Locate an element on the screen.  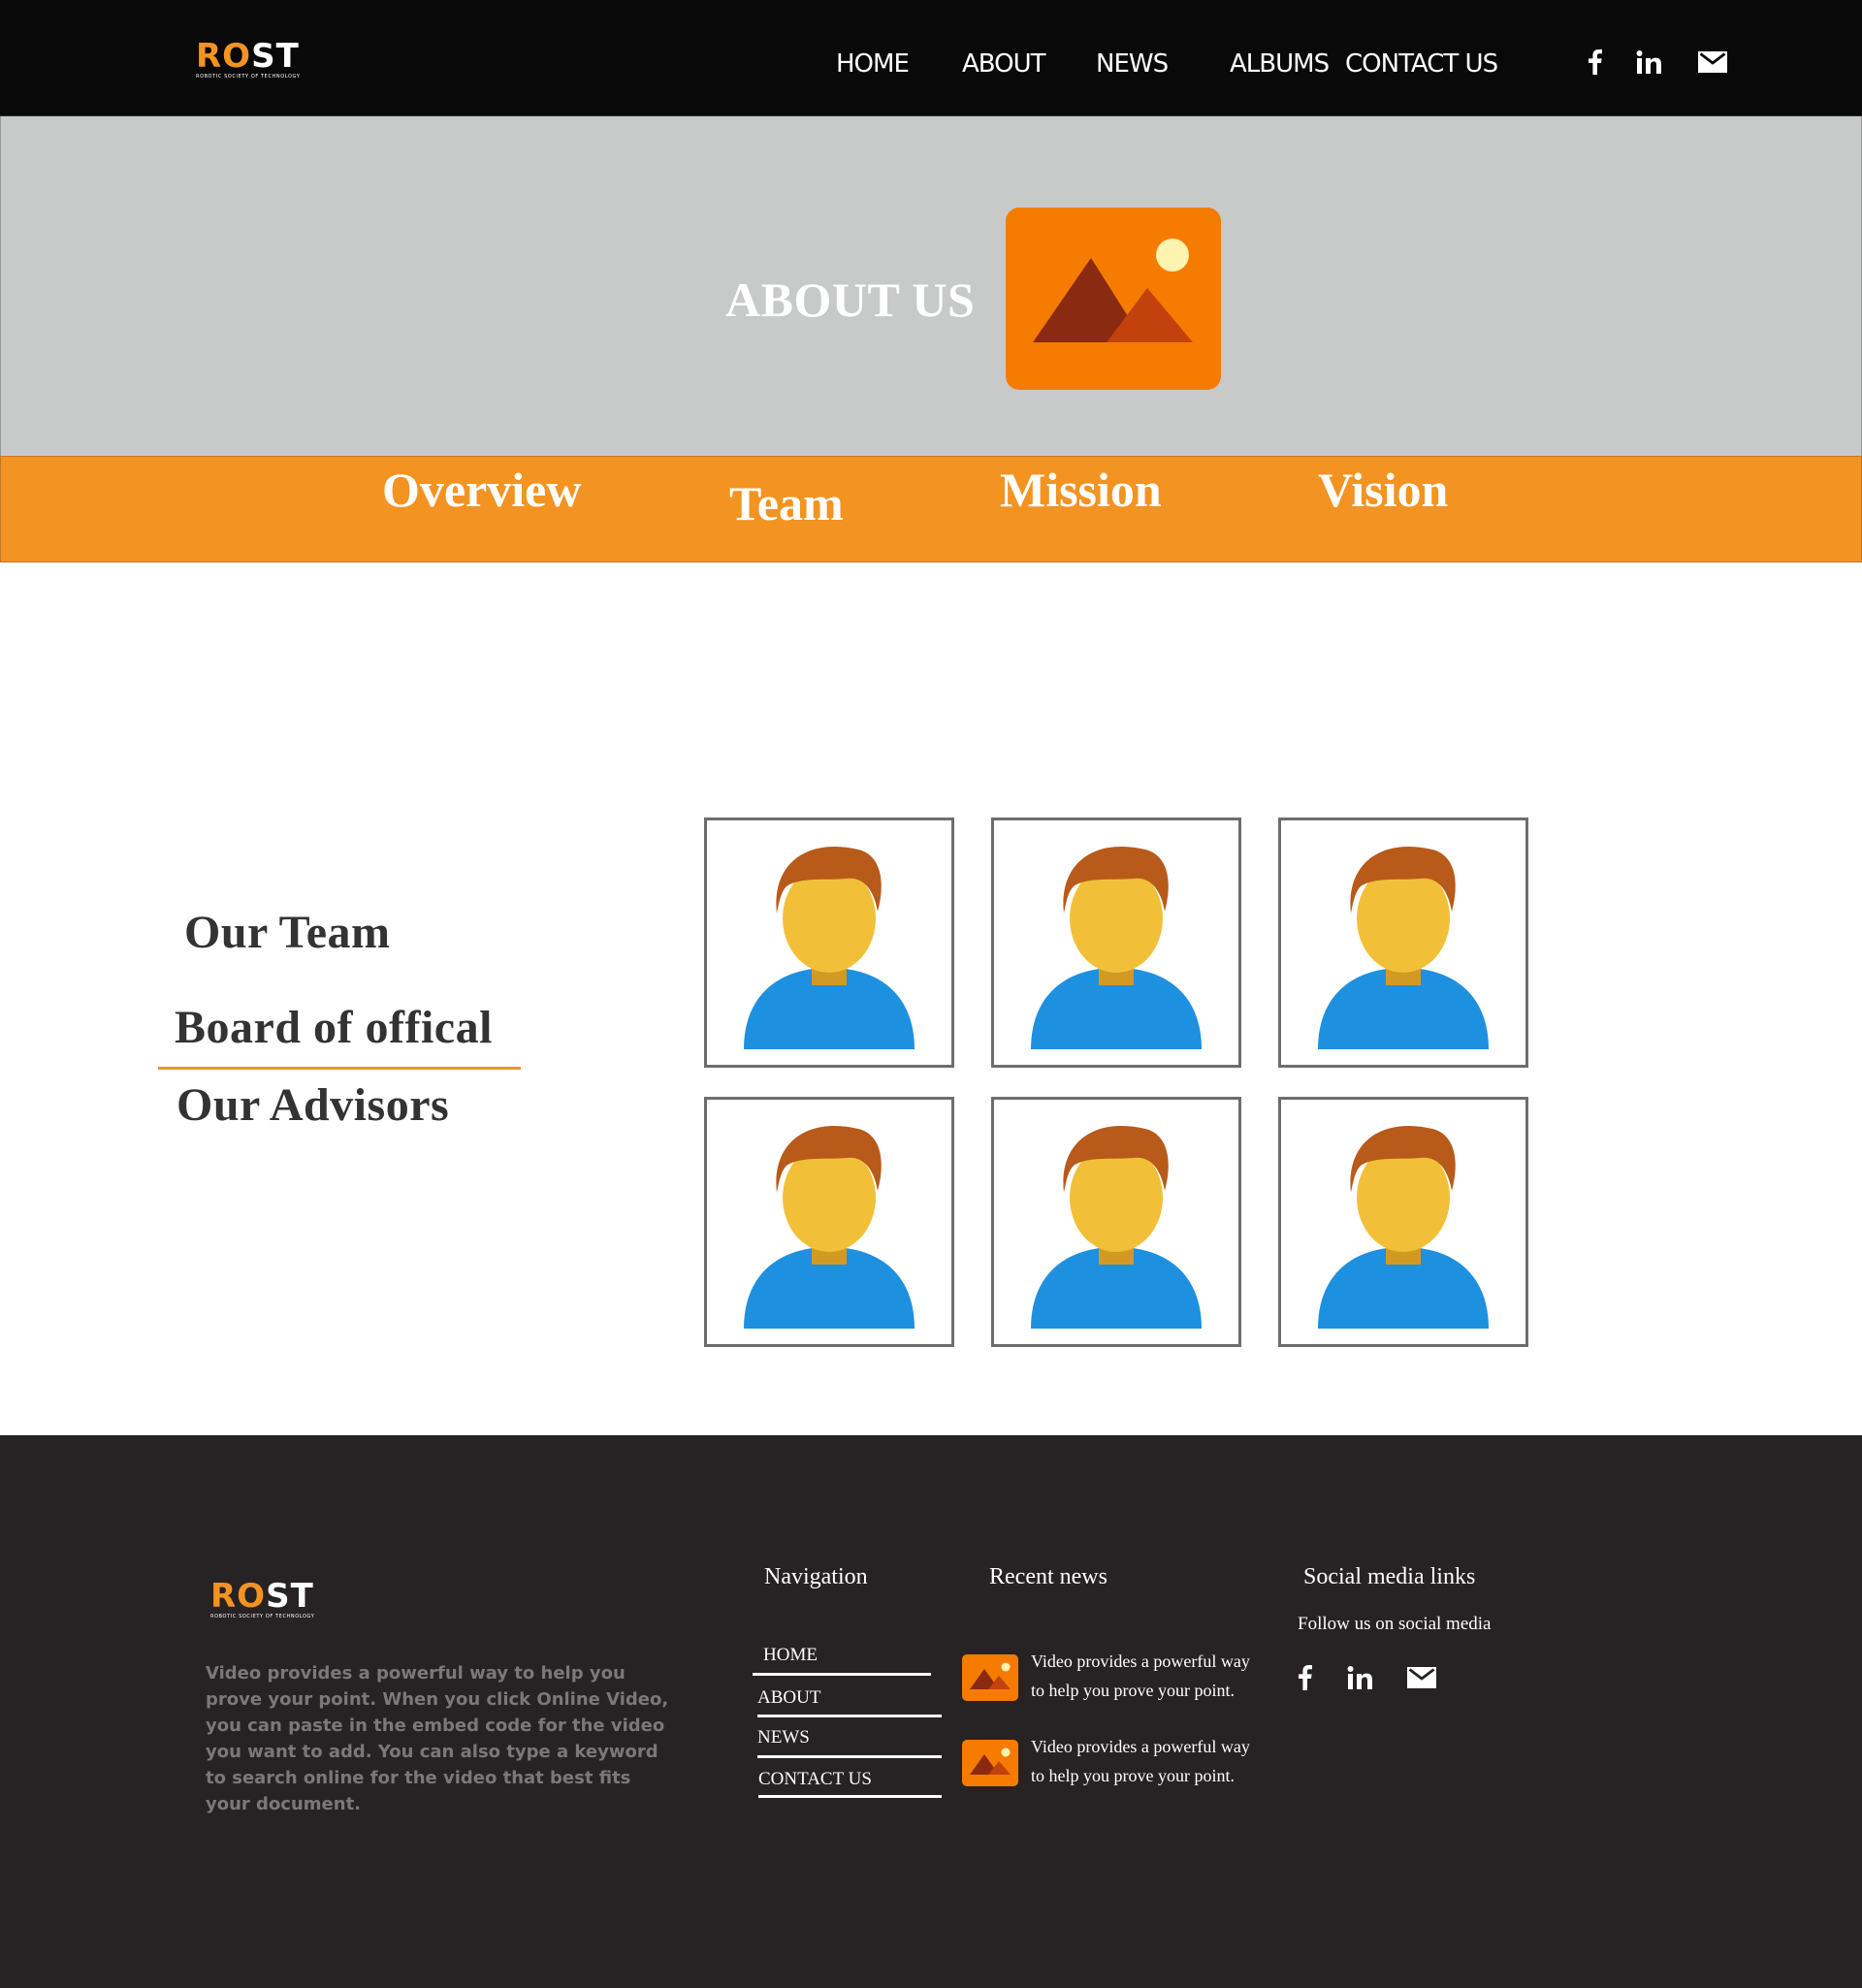
tab-team: Team is located at coordinates (787, 503).